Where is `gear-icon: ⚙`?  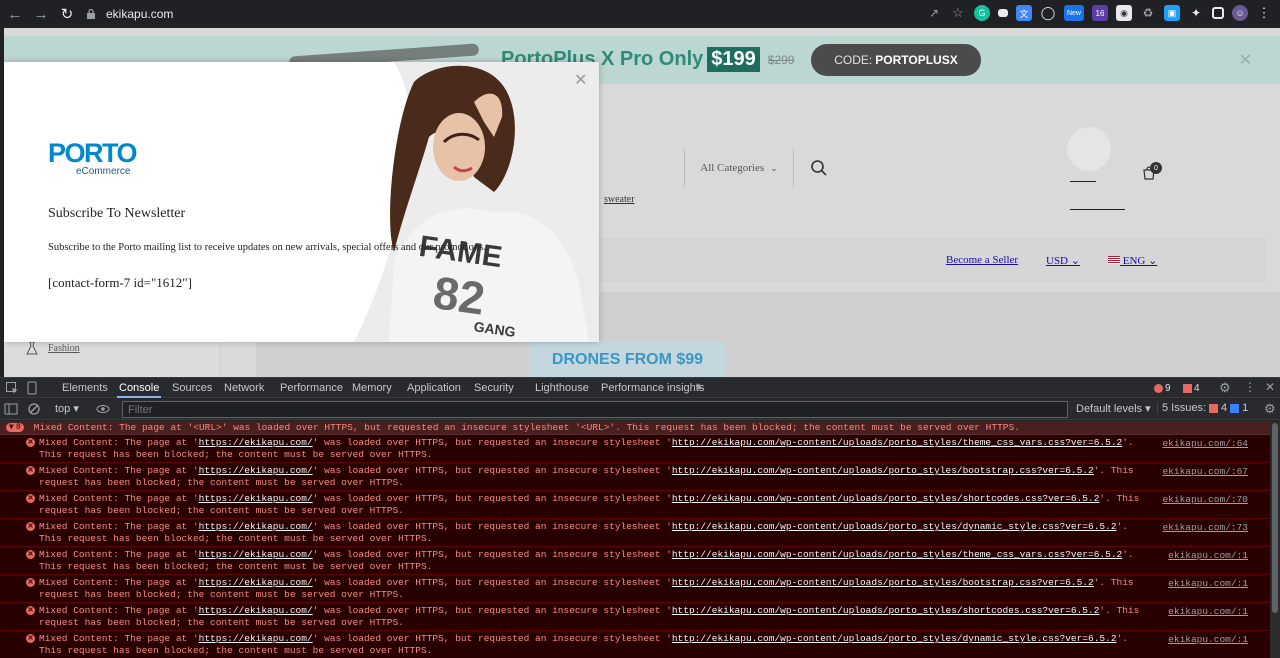 gear-icon: ⚙ is located at coordinates (1225, 388).